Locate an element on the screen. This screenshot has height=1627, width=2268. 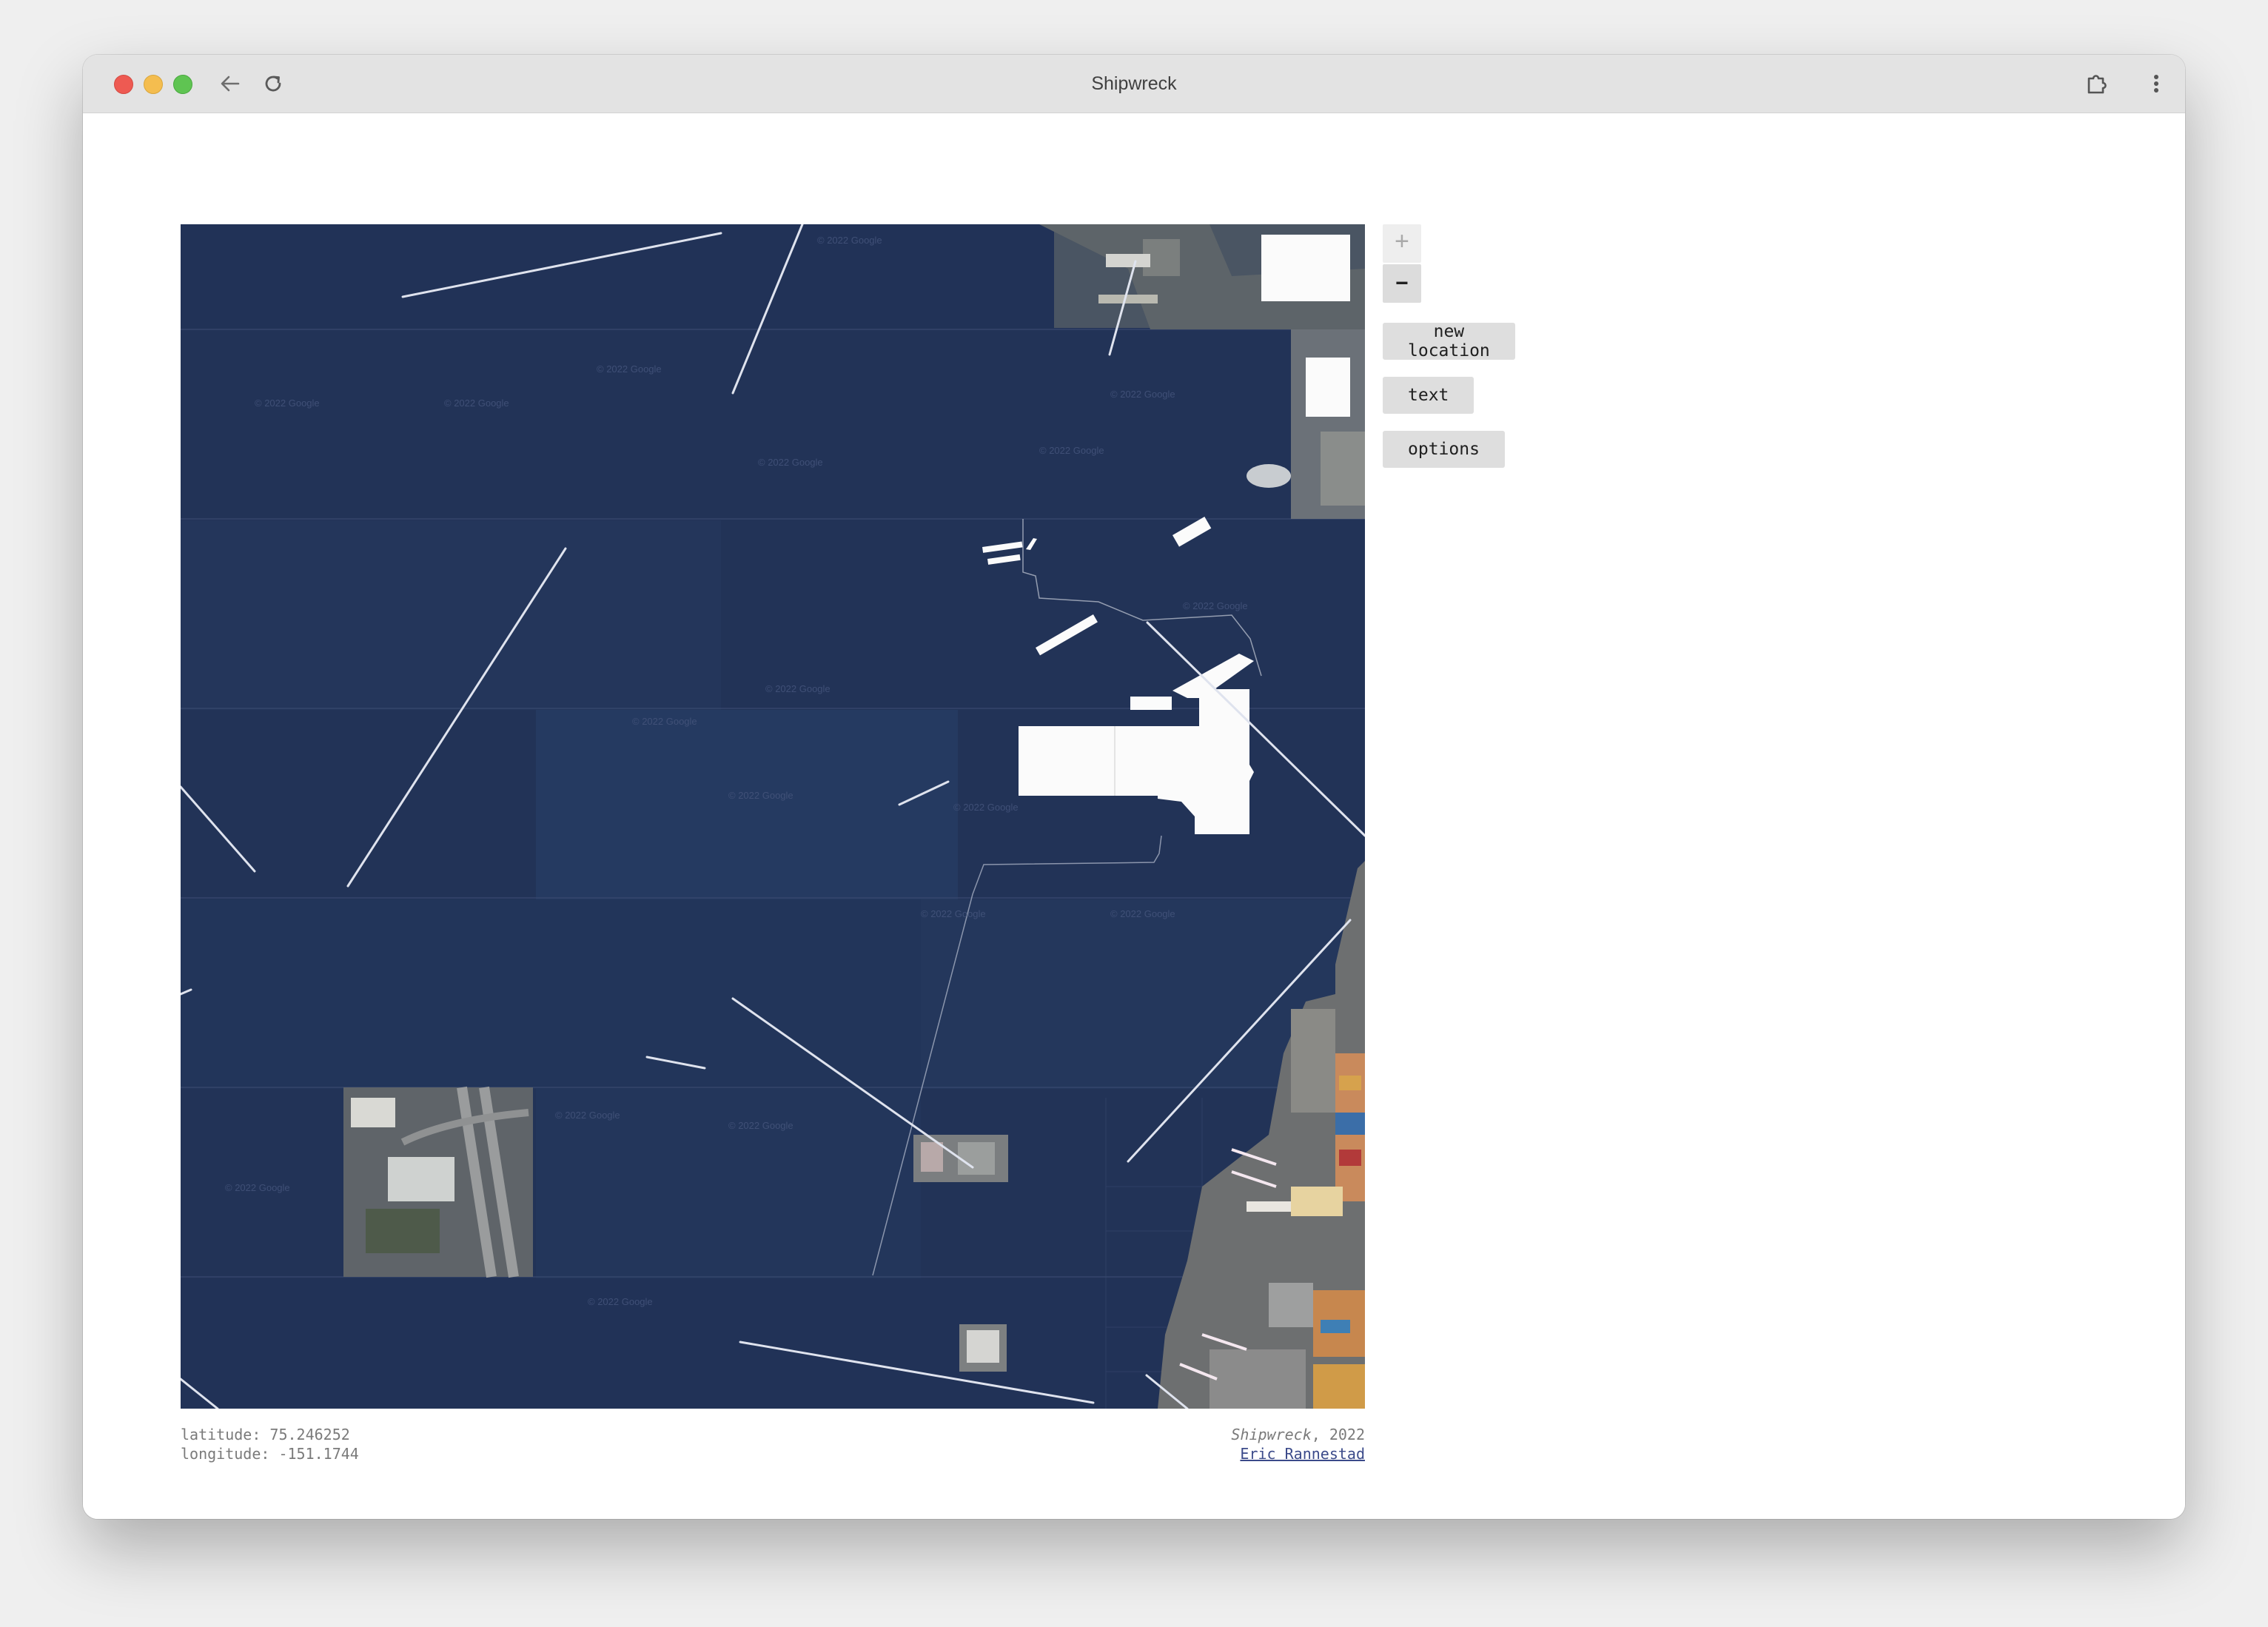
map-watermark: © 2022 Google is located at coordinates (849, 241).